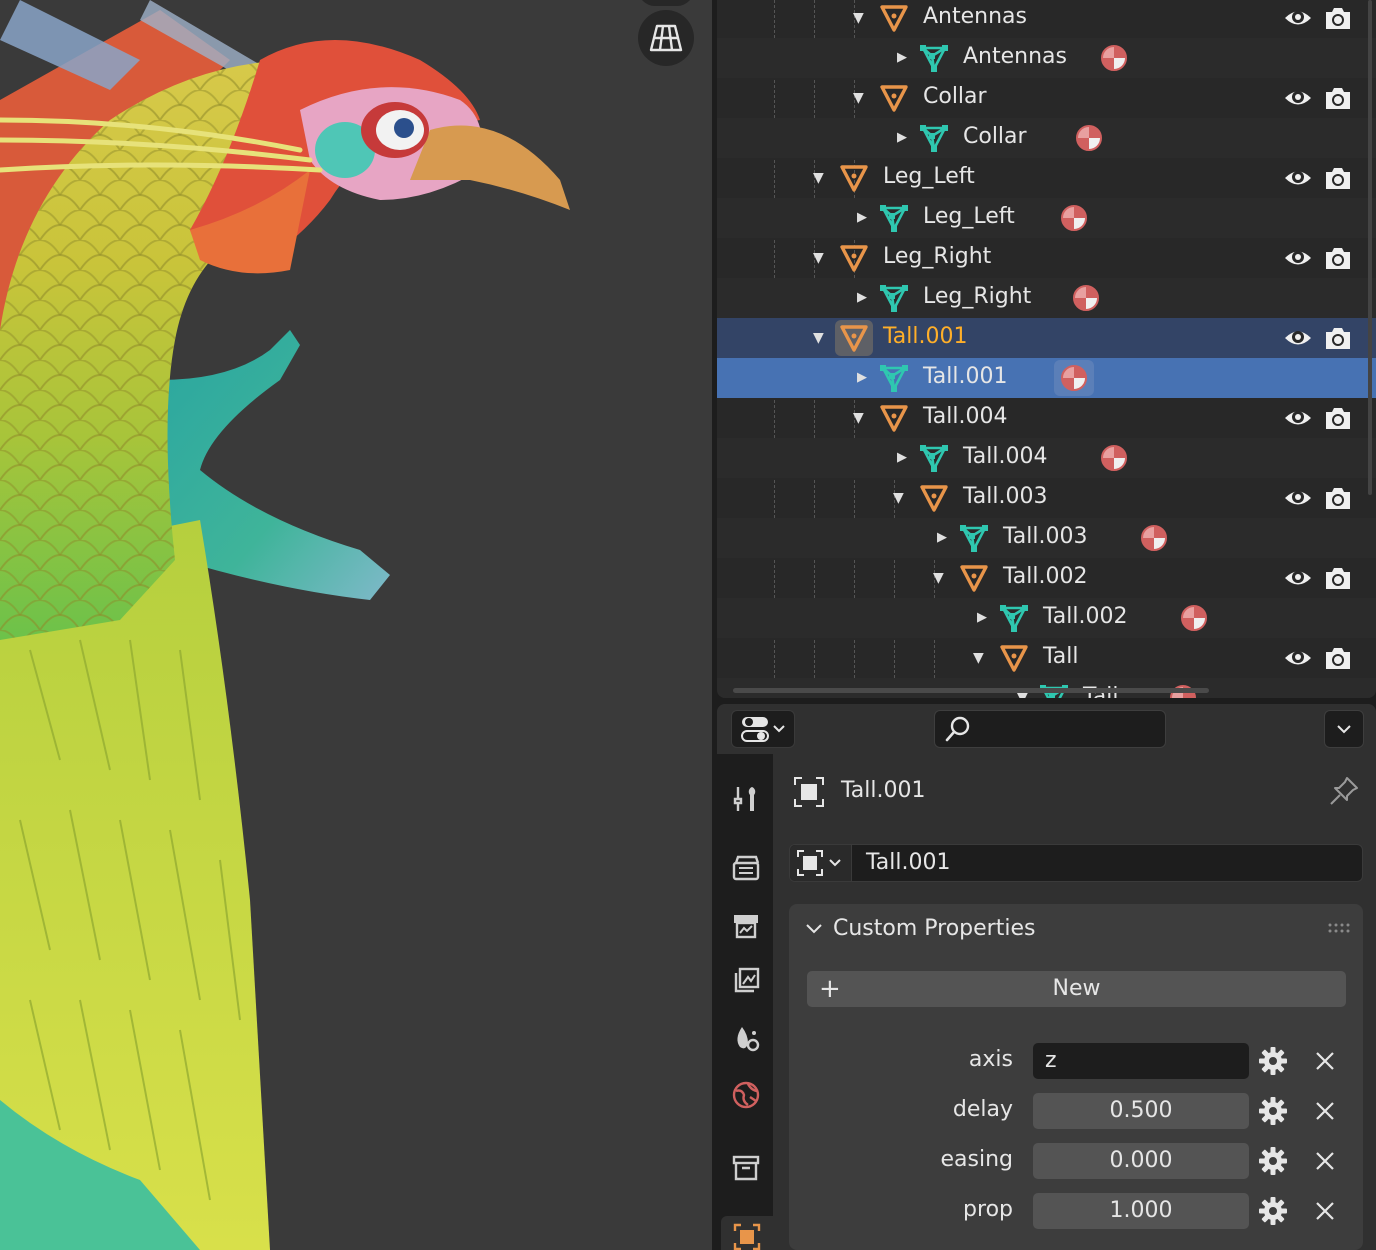 This screenshot has width=1376, height=1250. Describe the element at coordinates (1076, 863) in the screenshot. I see `object-datablock-selector: Tall.001` at that location.